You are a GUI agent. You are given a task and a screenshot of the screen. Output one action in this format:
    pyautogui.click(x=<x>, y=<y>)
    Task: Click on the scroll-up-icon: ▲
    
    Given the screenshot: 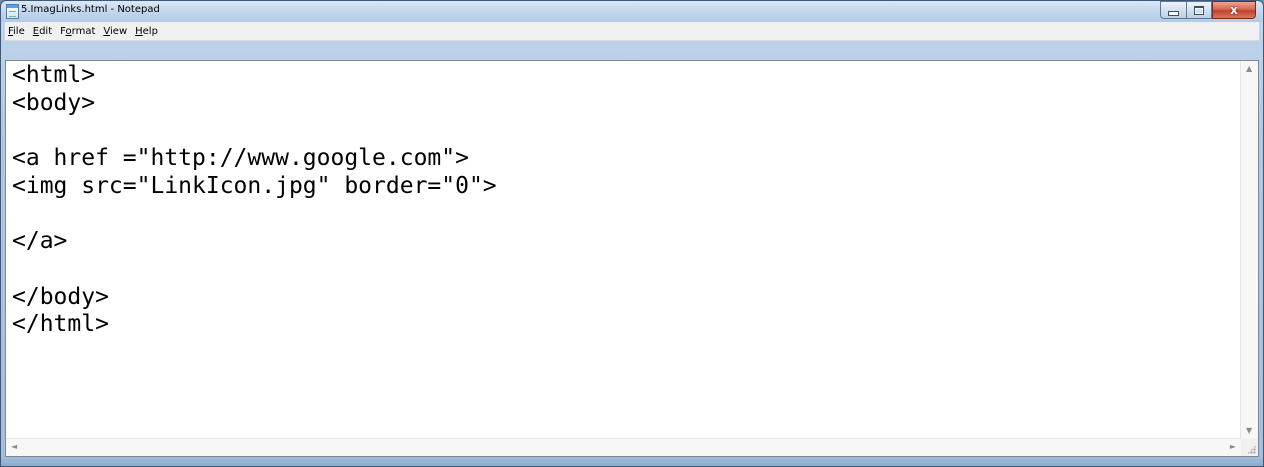 What is the action you would take?
    pyautogui.click(x=1249, y=69)
    